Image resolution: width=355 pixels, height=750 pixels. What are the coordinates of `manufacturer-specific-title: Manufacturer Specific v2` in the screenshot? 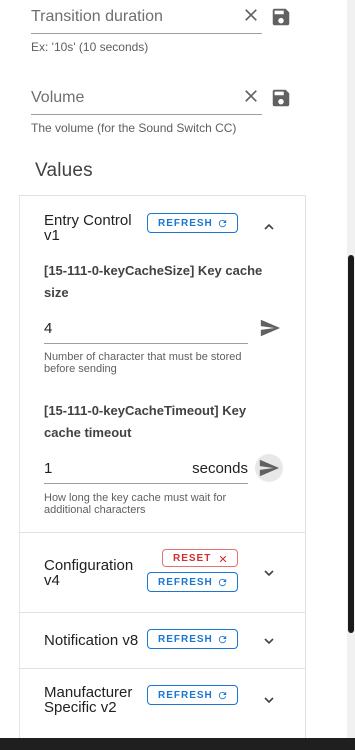 It's located at (88, 700).